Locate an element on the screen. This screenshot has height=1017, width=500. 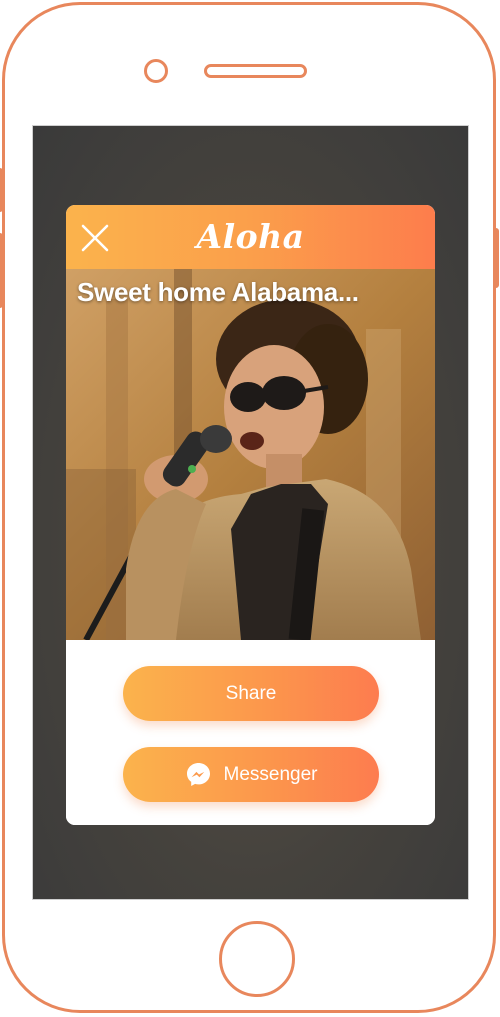
earpiece-speaker is located at coordinates (255, 71).